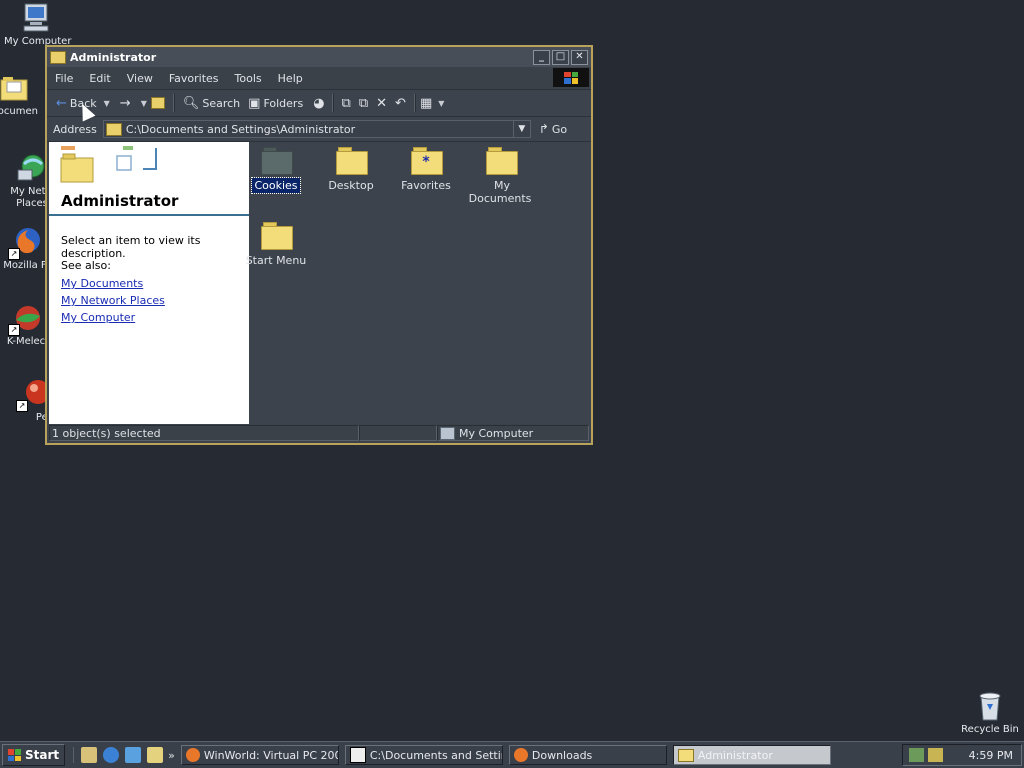  Describe the element at coordinates (363, 103) in the screenshot. I see `copy-to-icon: ⧉` at that location.